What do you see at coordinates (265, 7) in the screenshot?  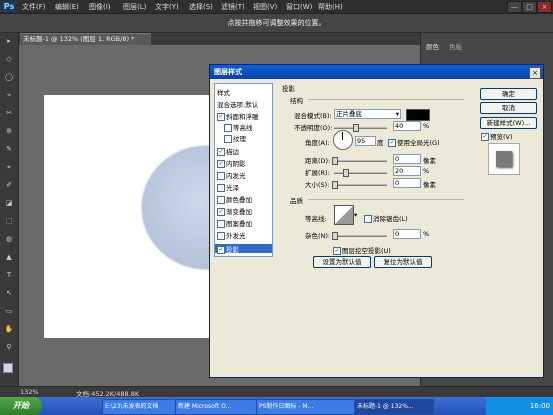 I see `menu-view: 视图(V)` at bounding box center [265, 7].